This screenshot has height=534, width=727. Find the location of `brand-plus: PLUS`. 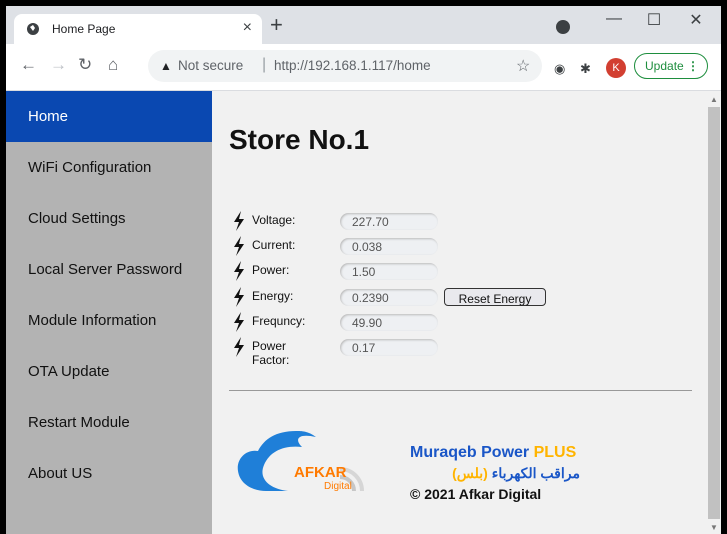

brand-plus: PLUS is located at coordinates (555, 452).